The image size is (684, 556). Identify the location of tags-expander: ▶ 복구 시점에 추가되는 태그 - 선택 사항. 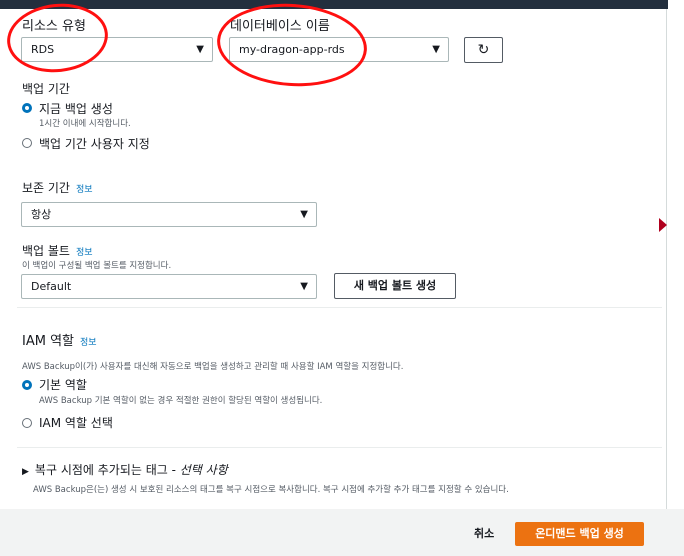
(125, 469).